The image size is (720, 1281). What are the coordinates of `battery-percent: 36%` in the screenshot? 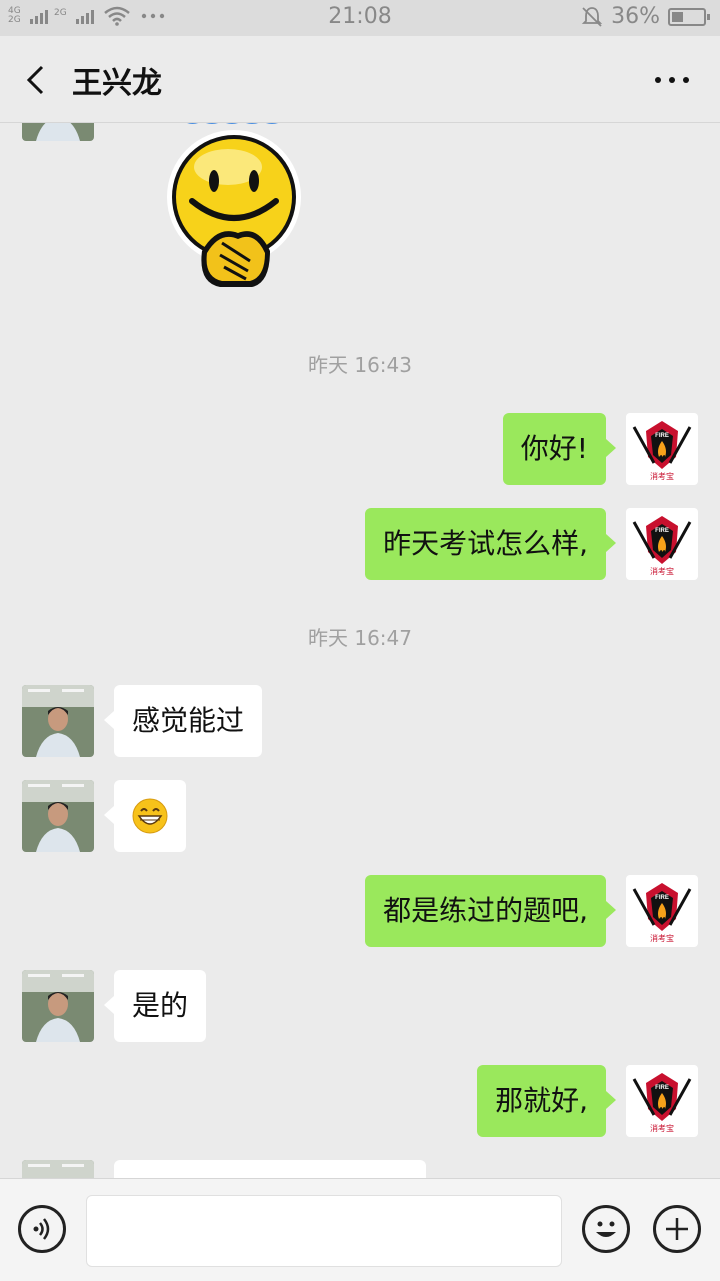 It's located at (635, 16).